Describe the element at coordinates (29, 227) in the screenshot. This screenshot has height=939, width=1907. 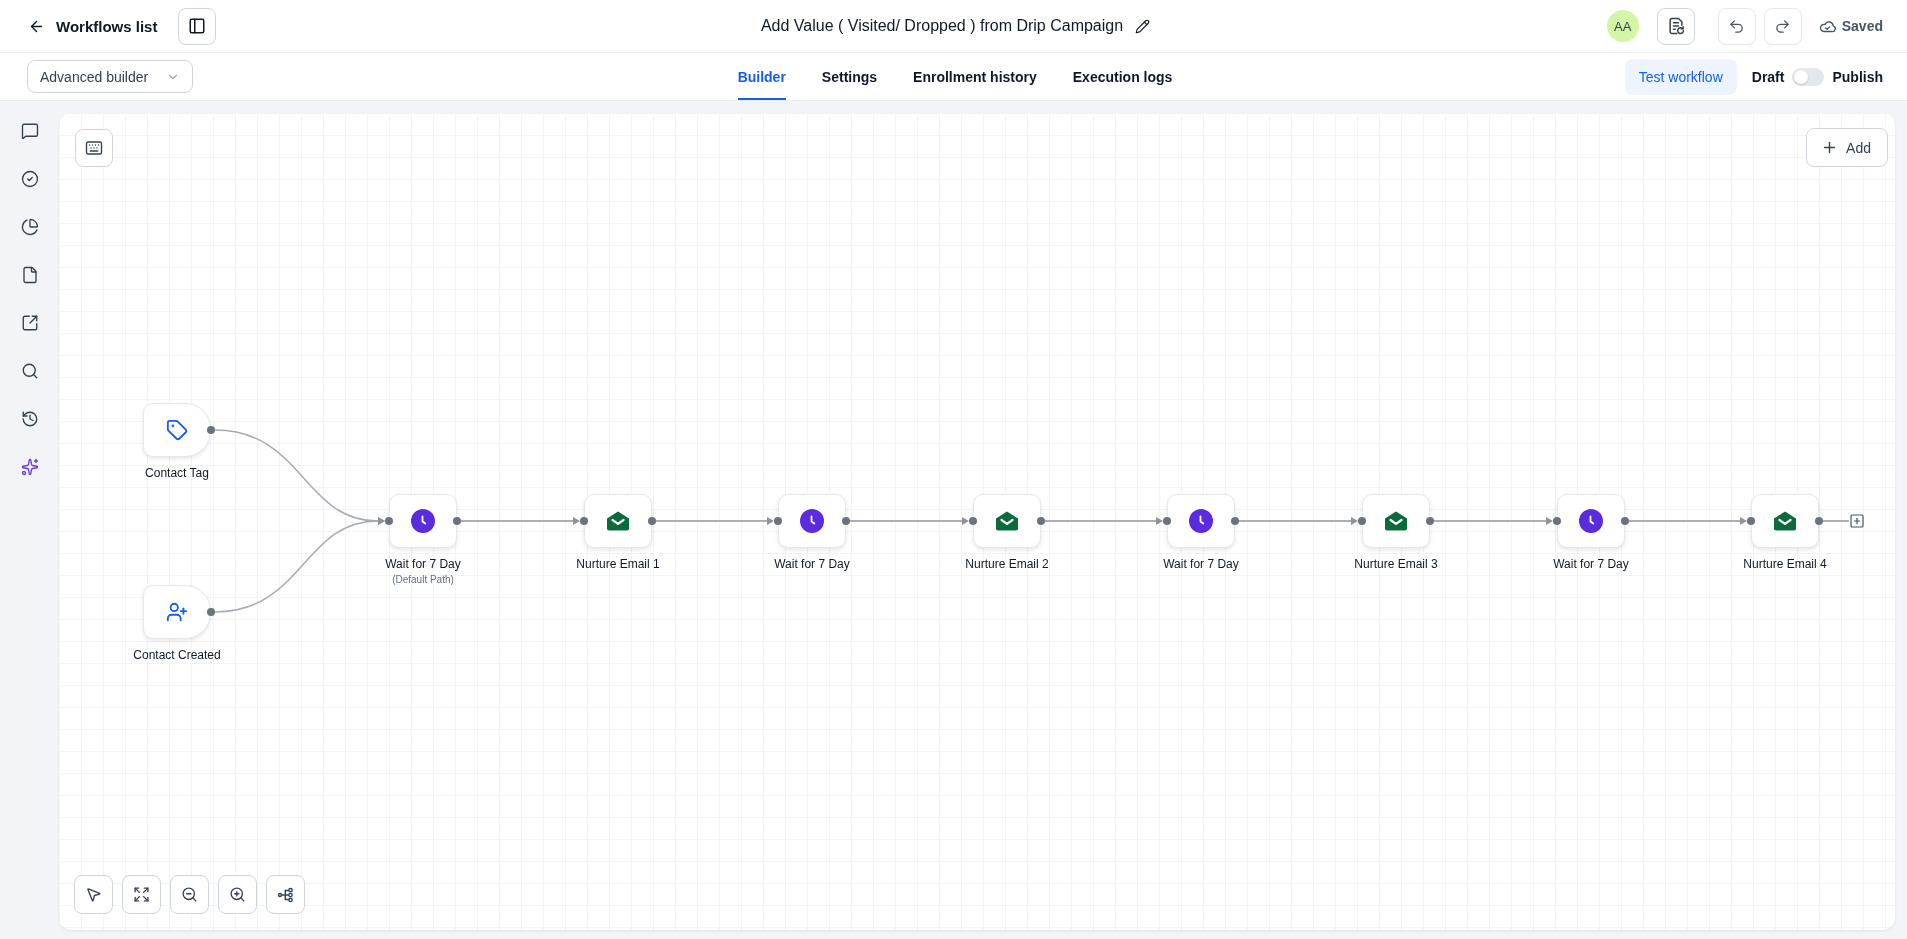
I see `pie-chart-icon` at that location.